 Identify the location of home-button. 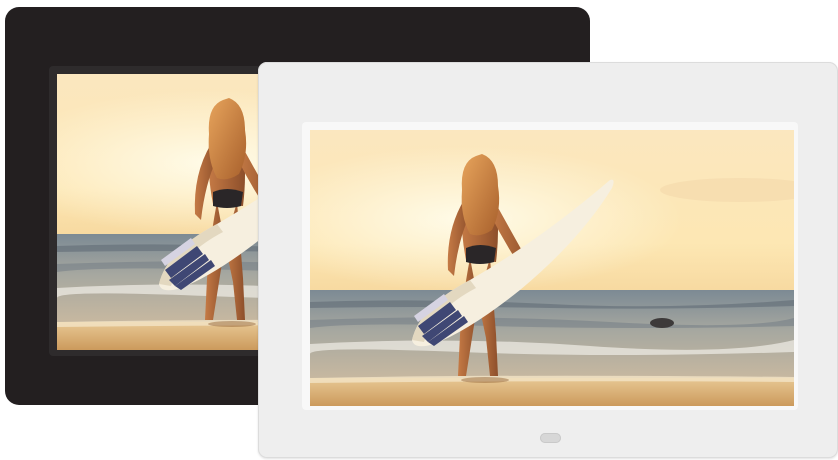
(550, 438).